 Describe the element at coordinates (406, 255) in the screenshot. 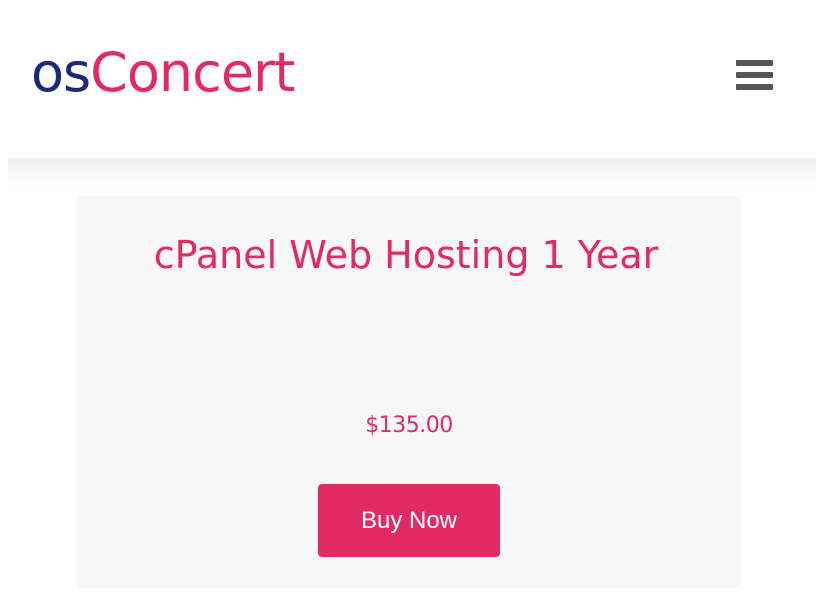

I see `product-title: cPanel Web Hosting 1 Year` at that location.